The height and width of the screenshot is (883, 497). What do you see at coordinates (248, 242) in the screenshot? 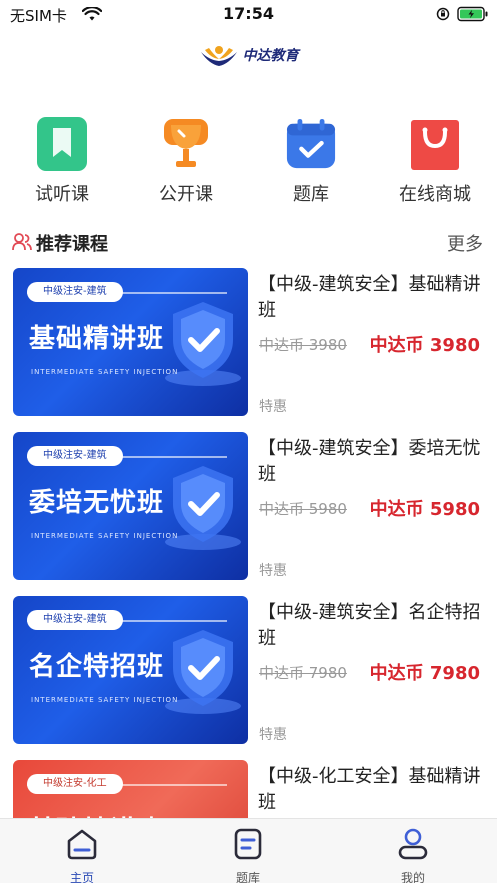
I see `recommended-section-header: 推荐课程 更多` at bounding box center [248, 242].